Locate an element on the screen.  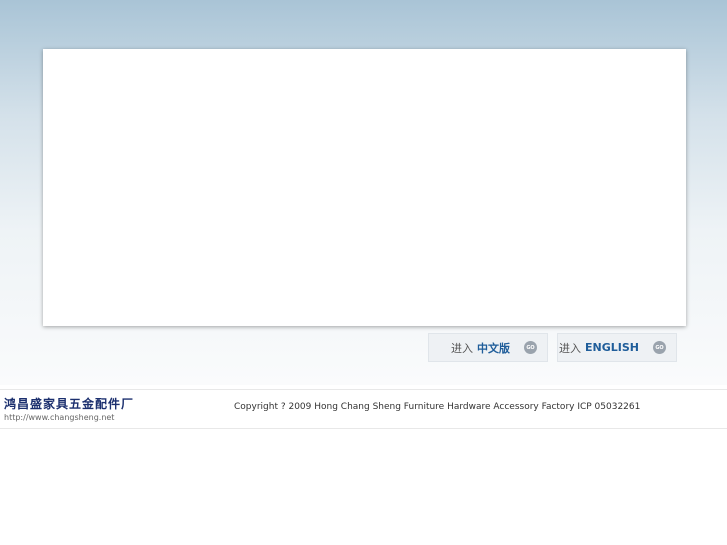
company-logo: 鸿昌盛家具五金配件厂 http://www.changsheng.net is located at coordinates (69, 408).